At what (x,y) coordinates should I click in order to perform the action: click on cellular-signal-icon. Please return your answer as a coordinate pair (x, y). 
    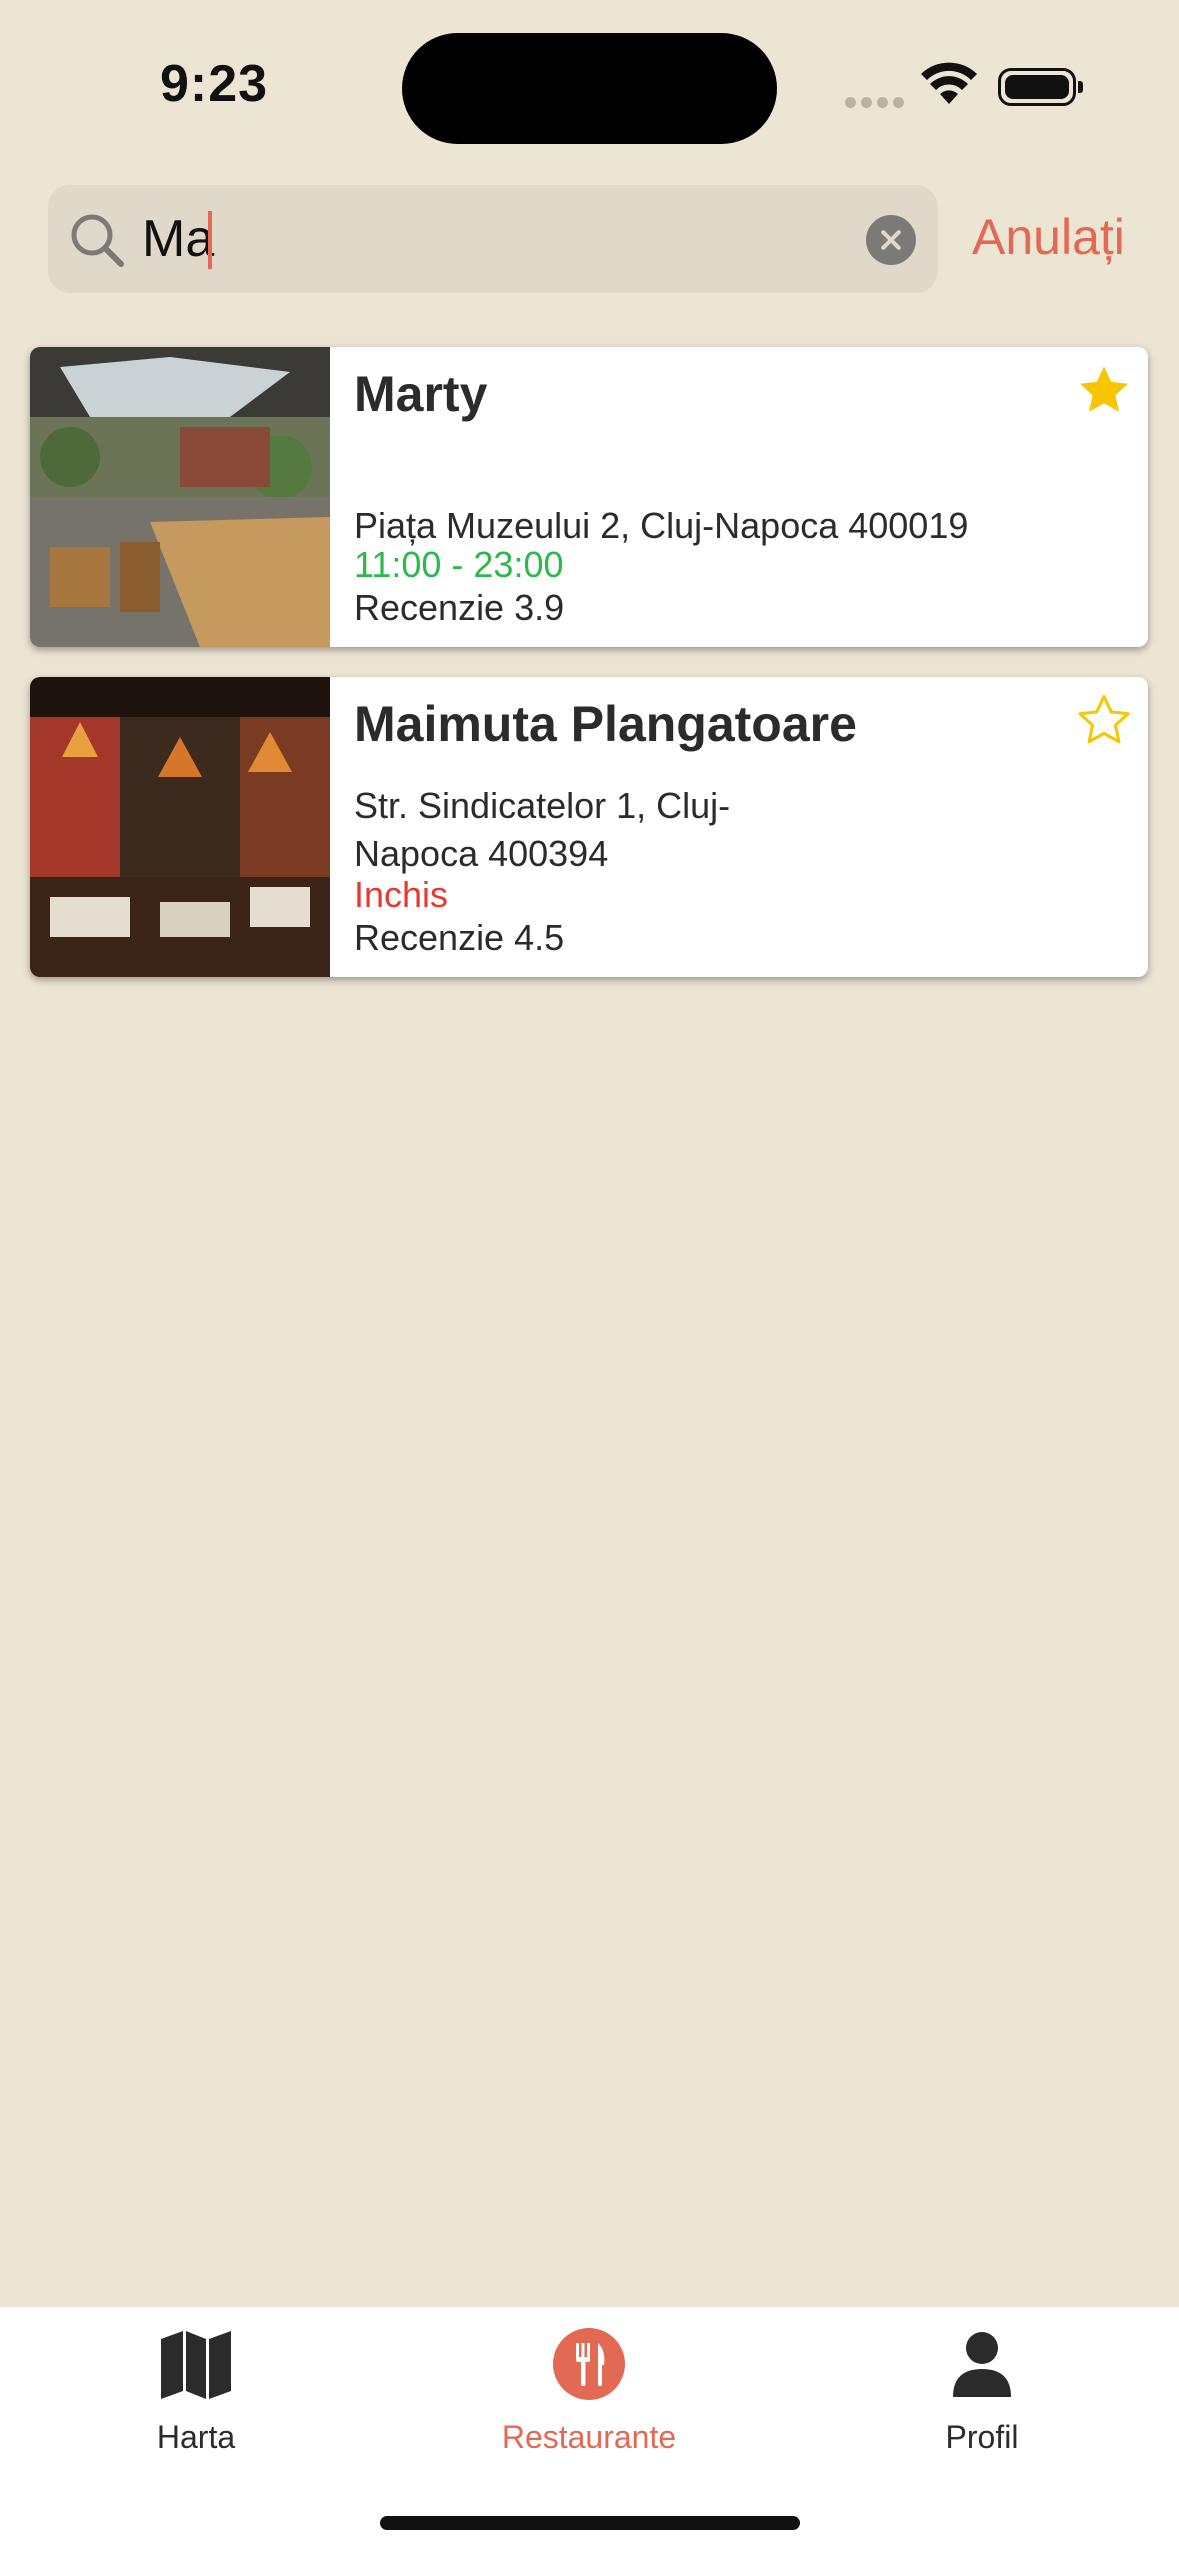
    Looking at the image, I should click on (877, 104).